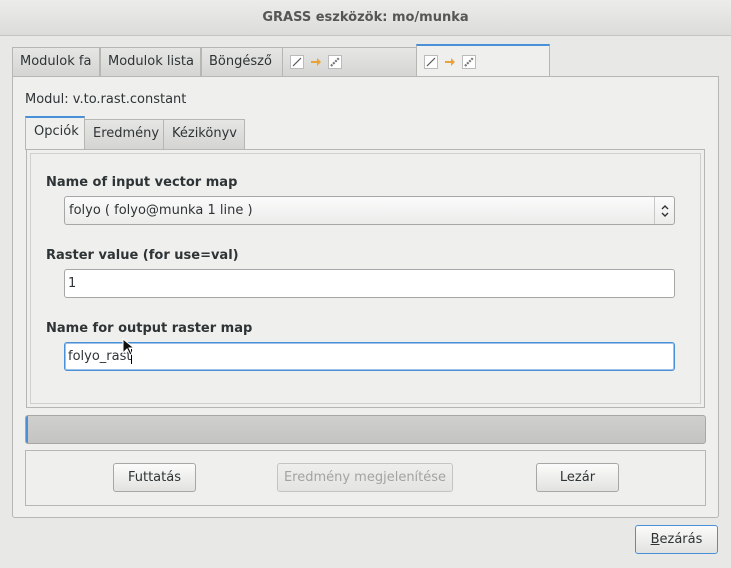  What do you see at coordinates (365, 18) in the screenshot?
I see `window-title: GRASS eszközök: mo/munka` at bounding box center [365, 18].